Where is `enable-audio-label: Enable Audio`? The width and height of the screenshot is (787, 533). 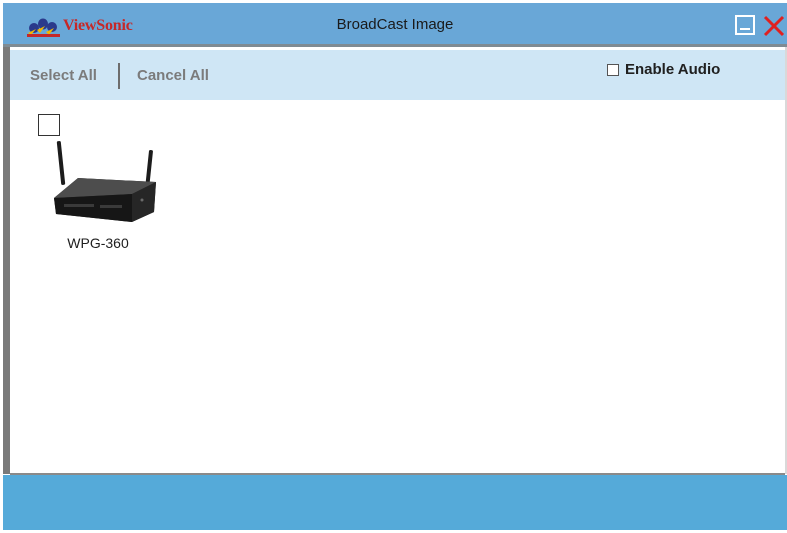 enable-audio-label: Enable Audio is located at coordinates (673, 69).